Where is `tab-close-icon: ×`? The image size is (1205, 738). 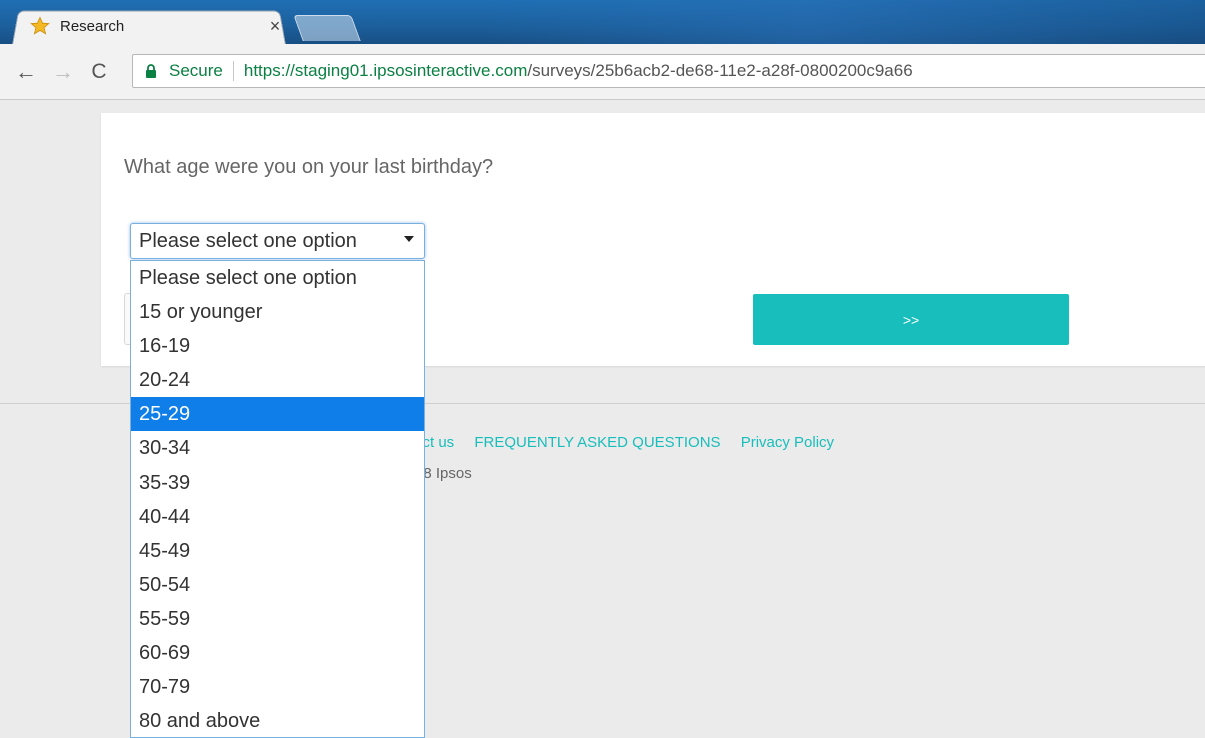
tab-close-icon: × is located at coordinates (275, 26).